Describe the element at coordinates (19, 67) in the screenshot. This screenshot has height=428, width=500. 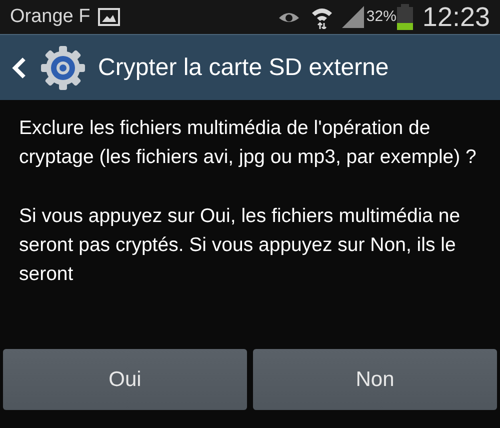
I see `back-icon` at that location.